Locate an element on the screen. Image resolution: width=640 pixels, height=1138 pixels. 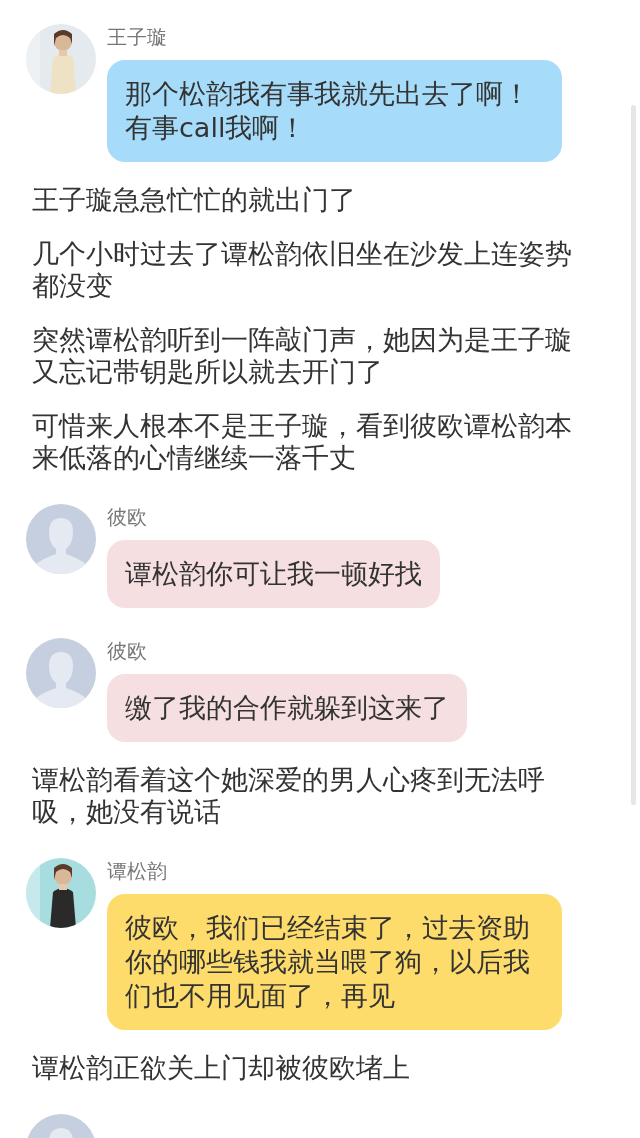
narration-text: 王子璇急急忙忙的就出门了 is located at coordinates (194, 200).